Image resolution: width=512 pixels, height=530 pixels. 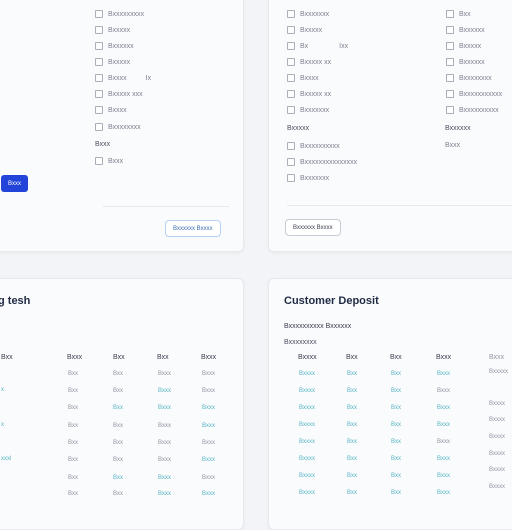 I want to click on checkbox-option: Bxxxxxxxxxxx, so click(x=474, y=94).